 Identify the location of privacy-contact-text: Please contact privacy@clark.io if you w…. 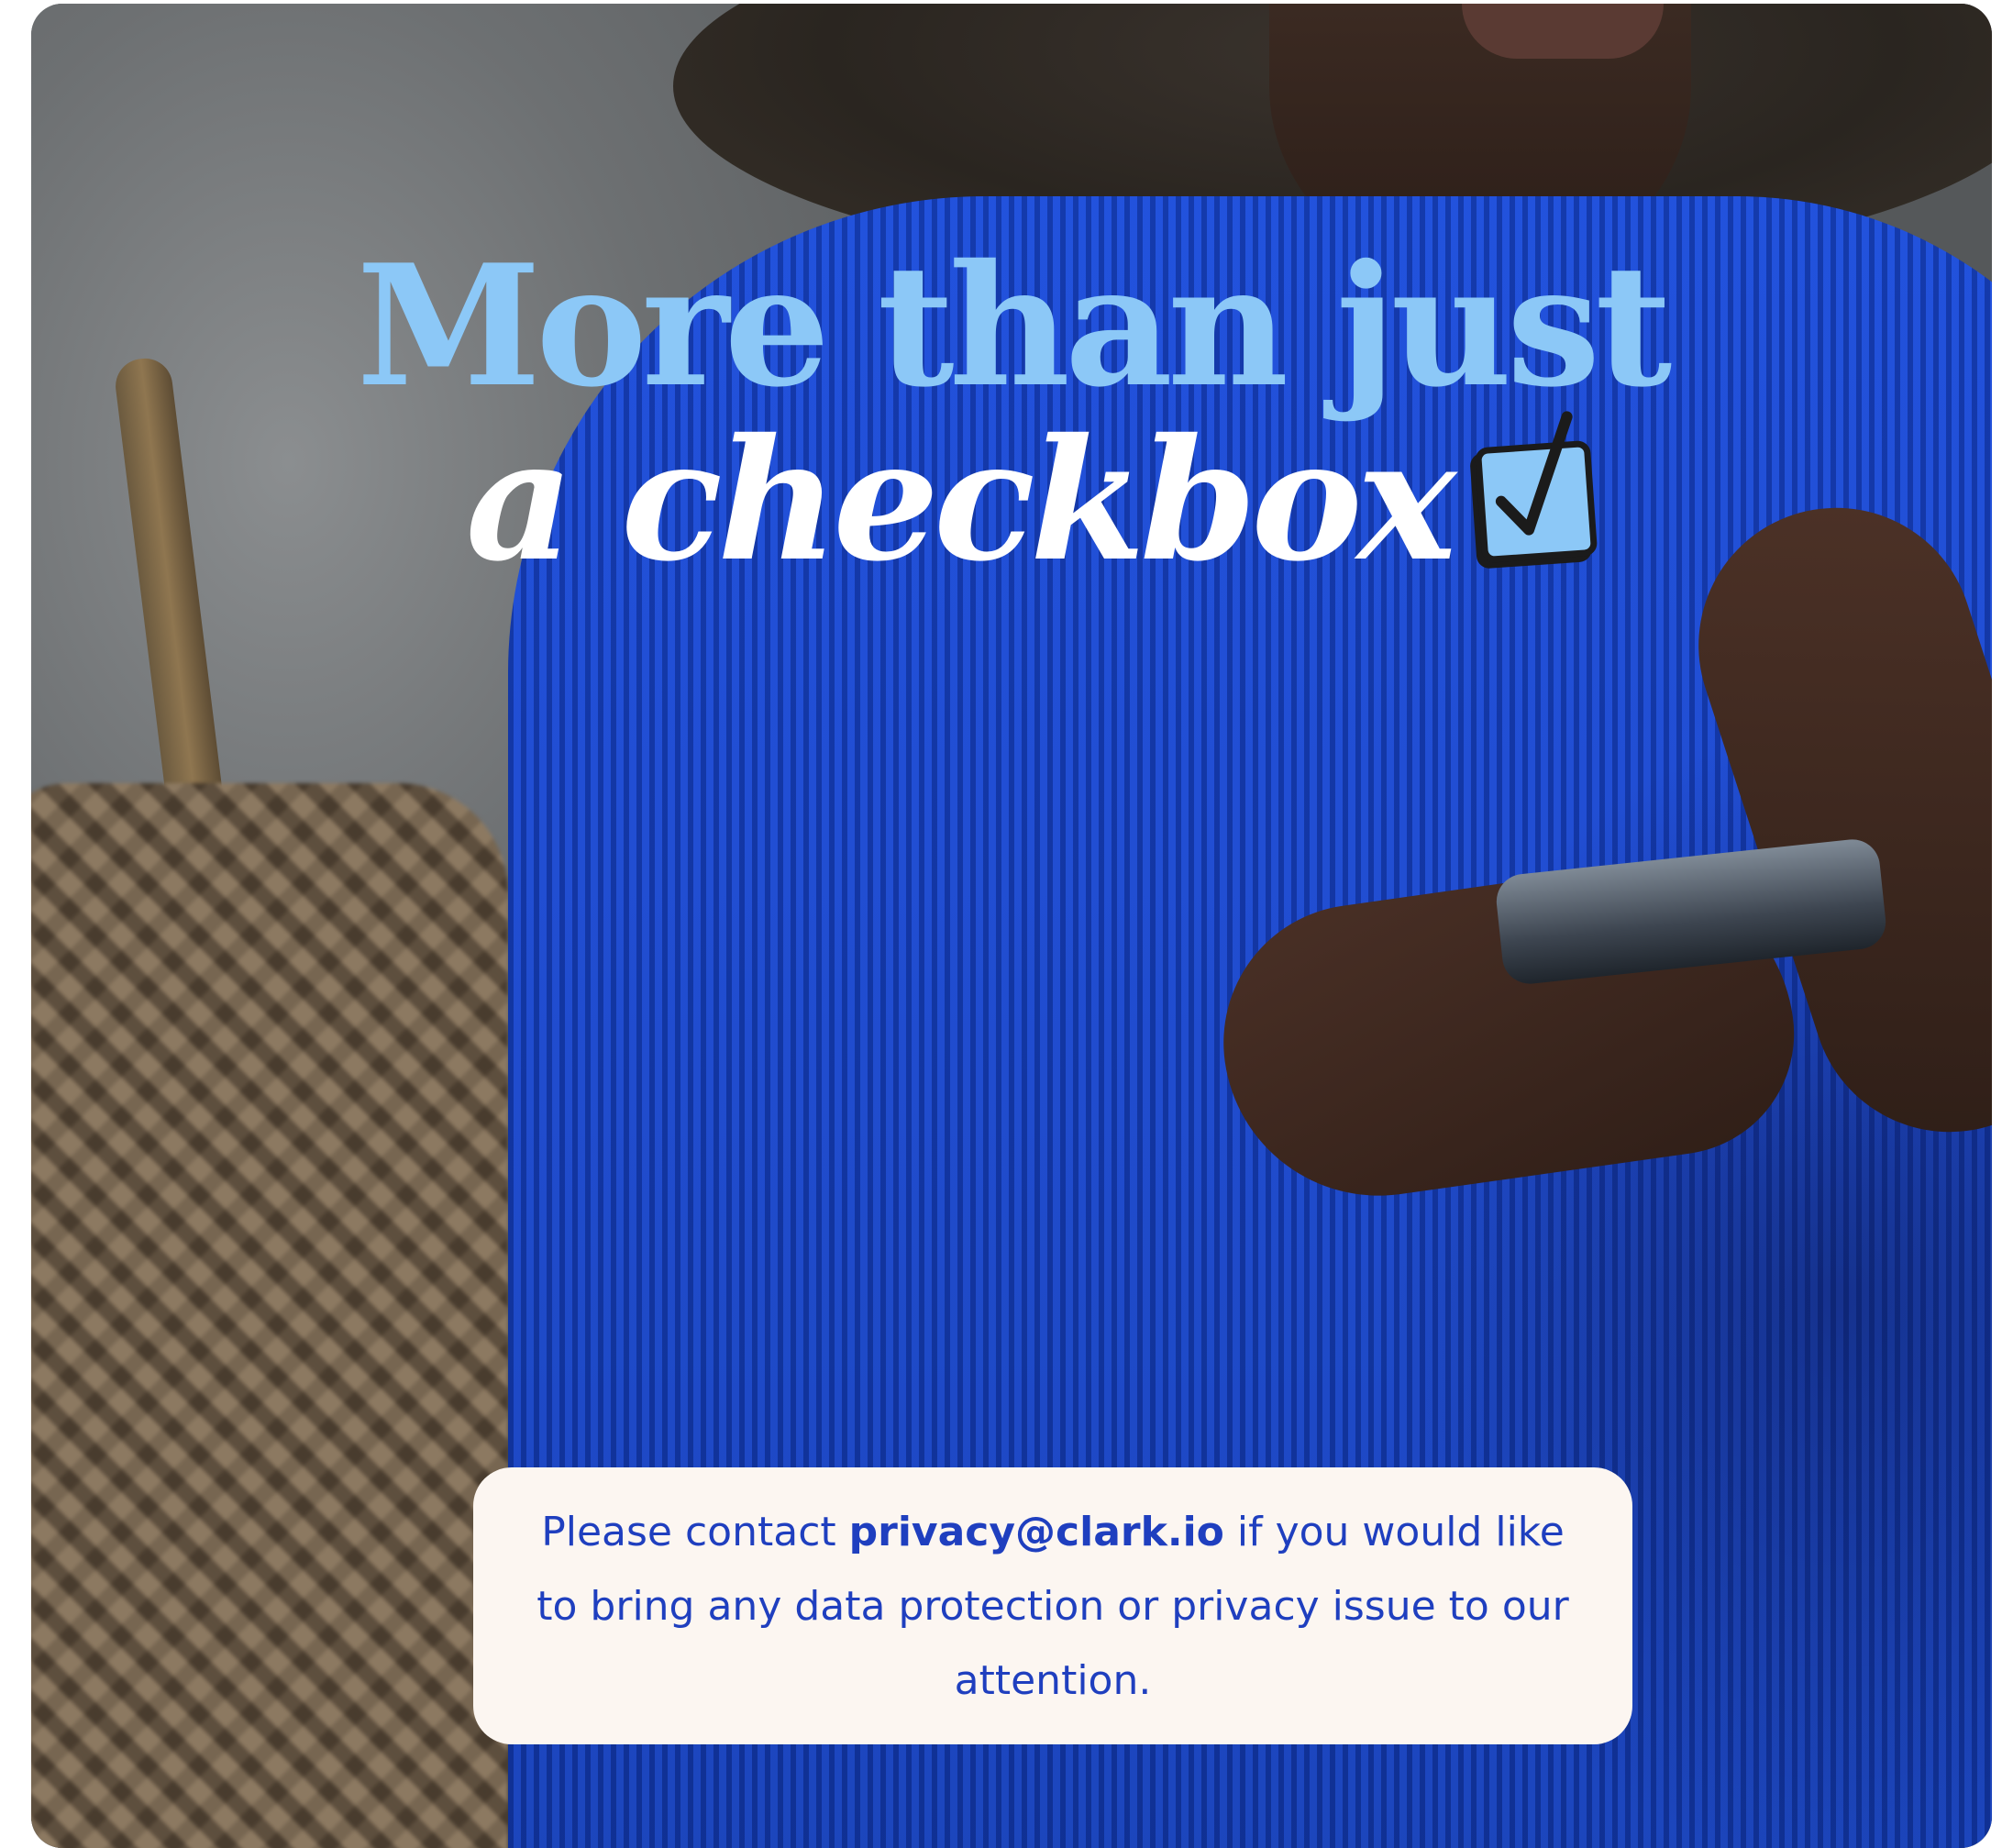
(1052, 1606).